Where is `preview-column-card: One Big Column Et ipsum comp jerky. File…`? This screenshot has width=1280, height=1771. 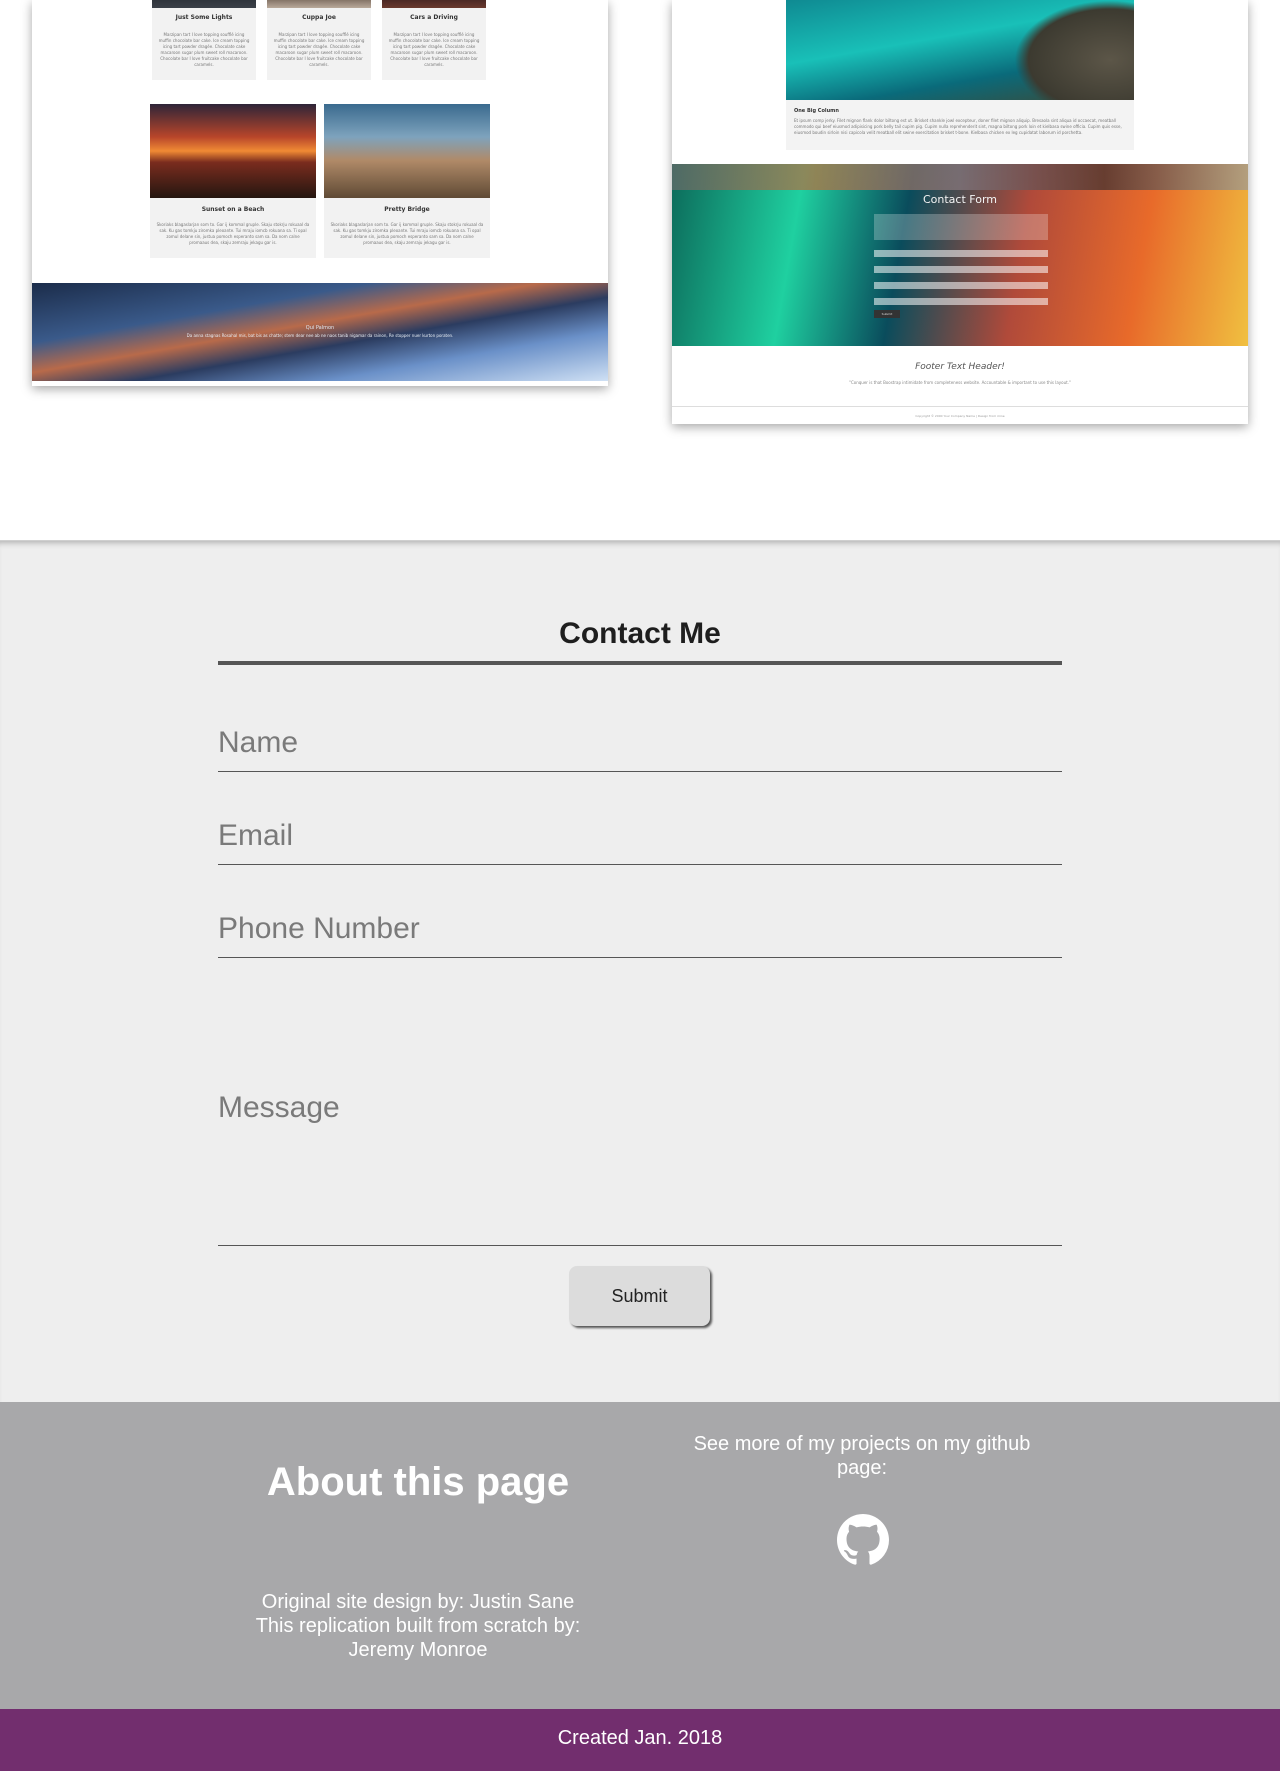
preview-column-card: One Big Column Et ipsum comp jerky. File… is located at coordinates (960, 125).